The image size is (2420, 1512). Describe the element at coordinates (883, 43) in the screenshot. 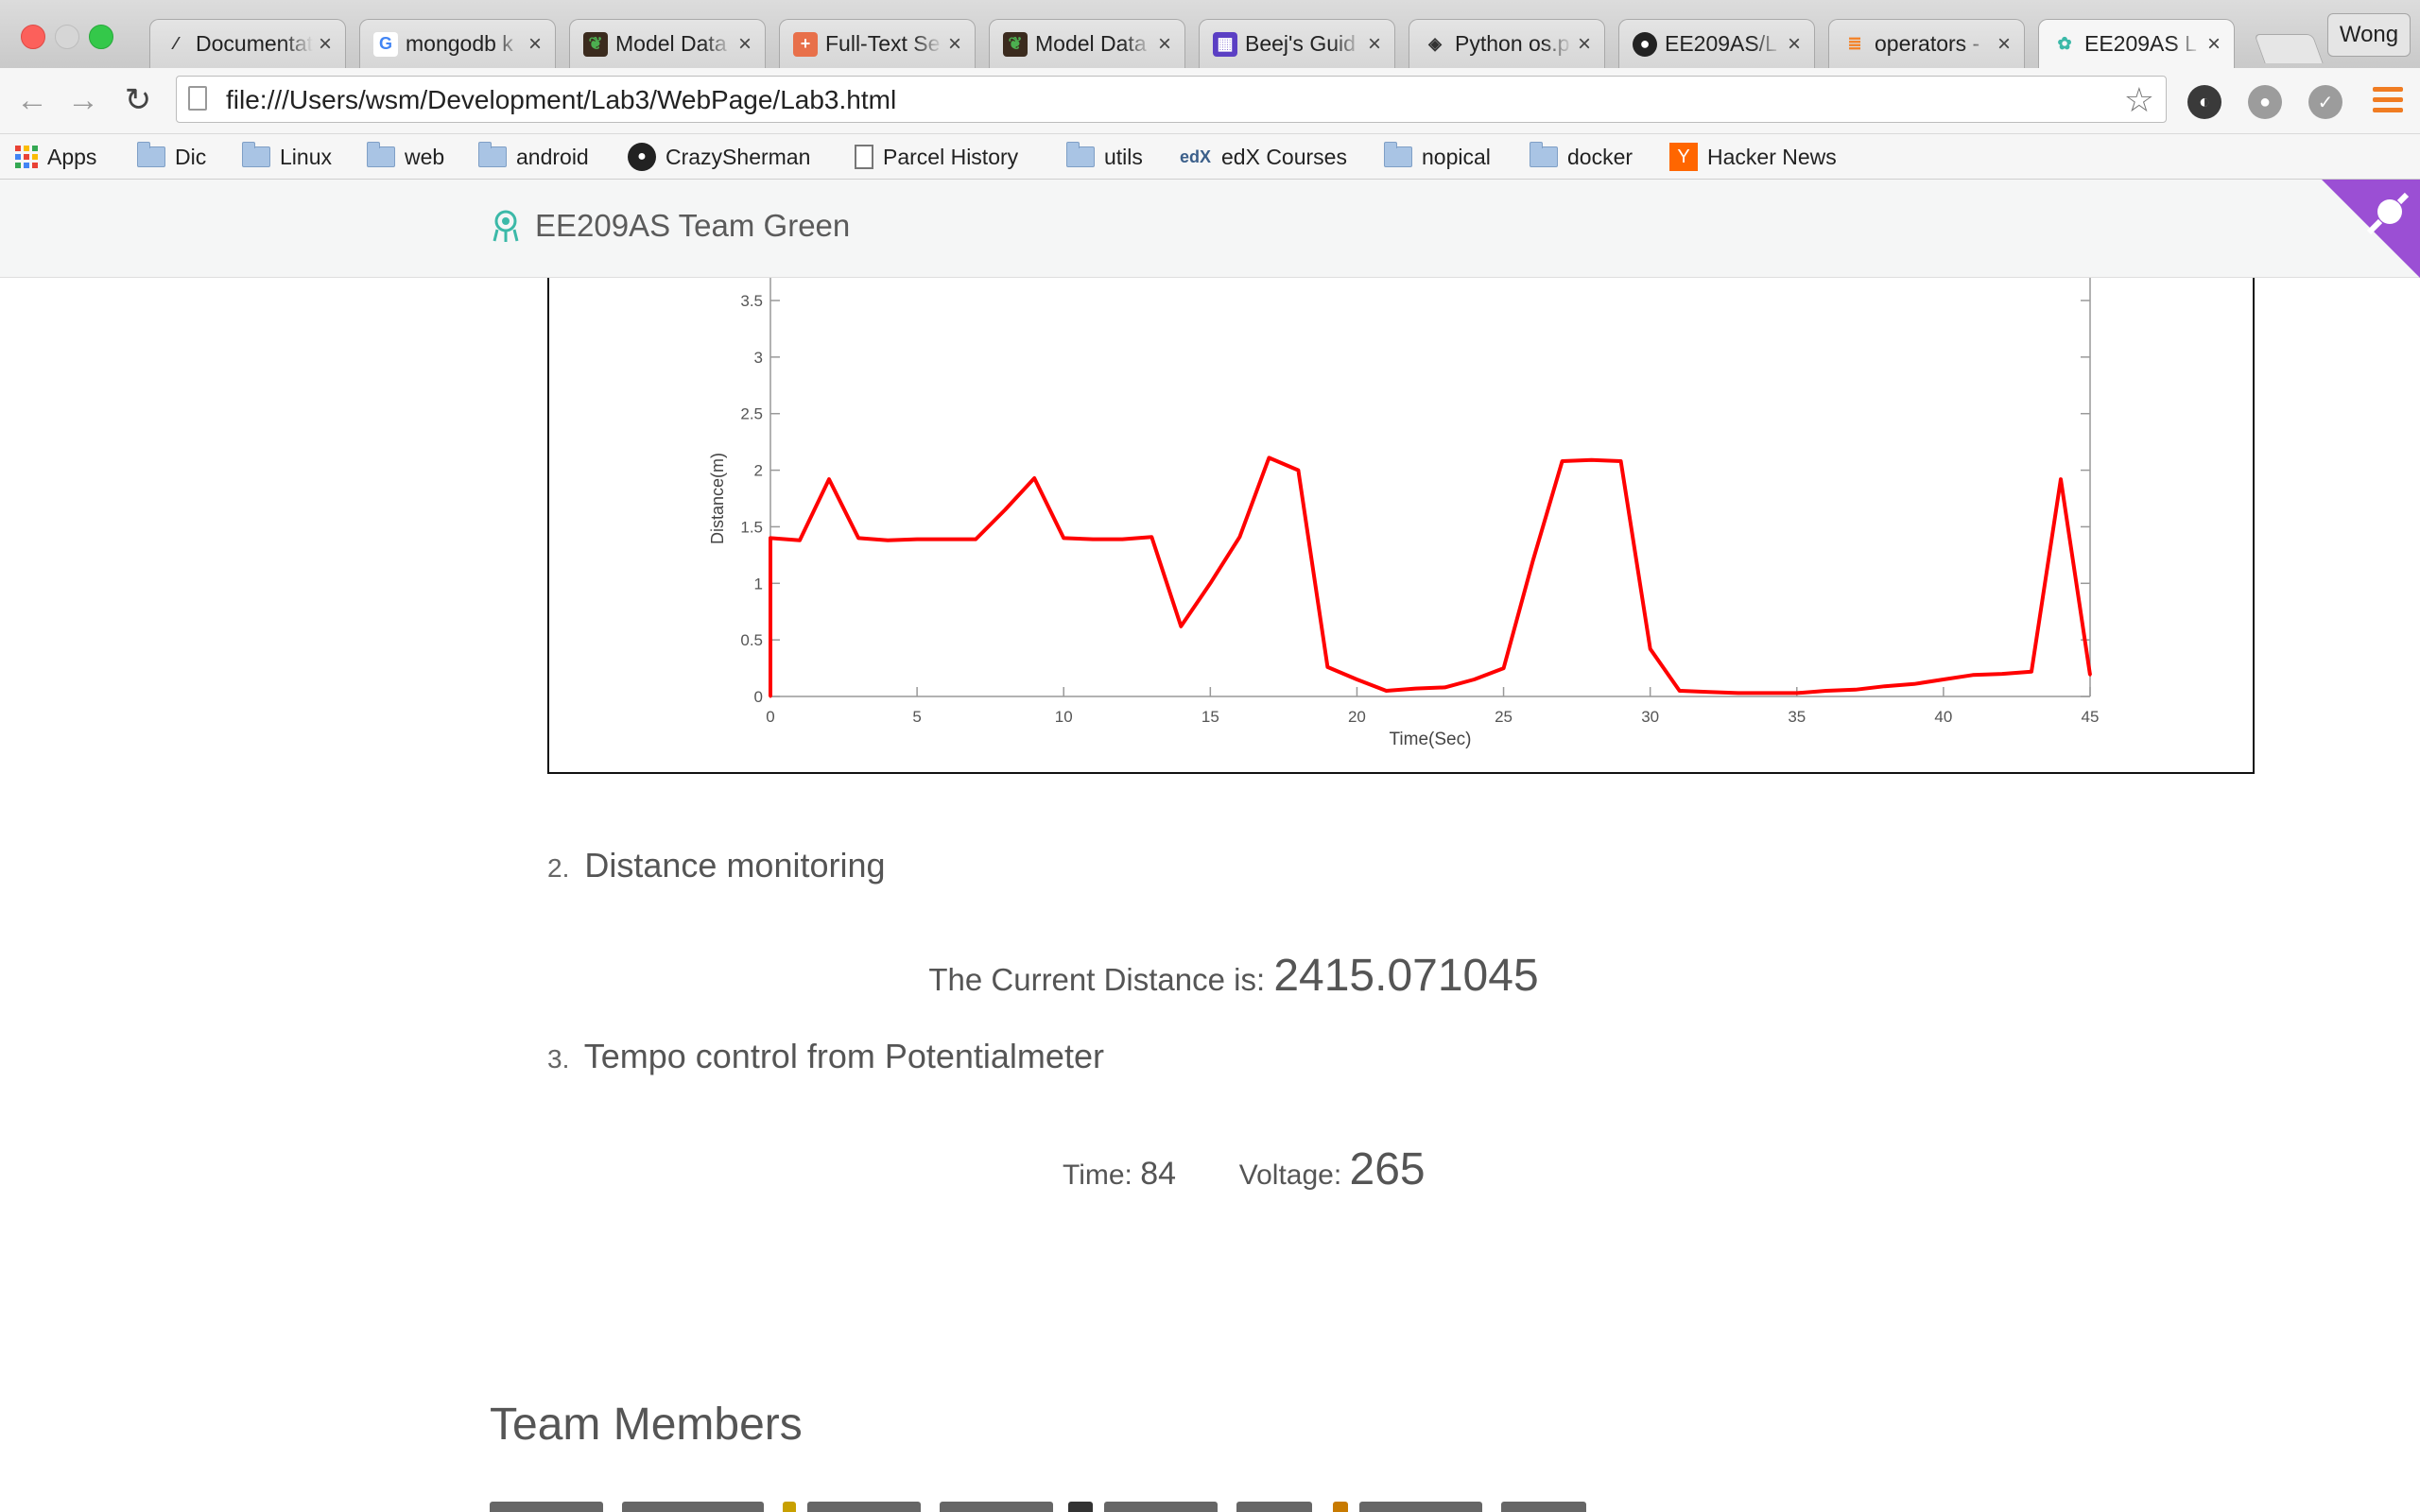

I see `tab-title: Full-Text Se` at that location.